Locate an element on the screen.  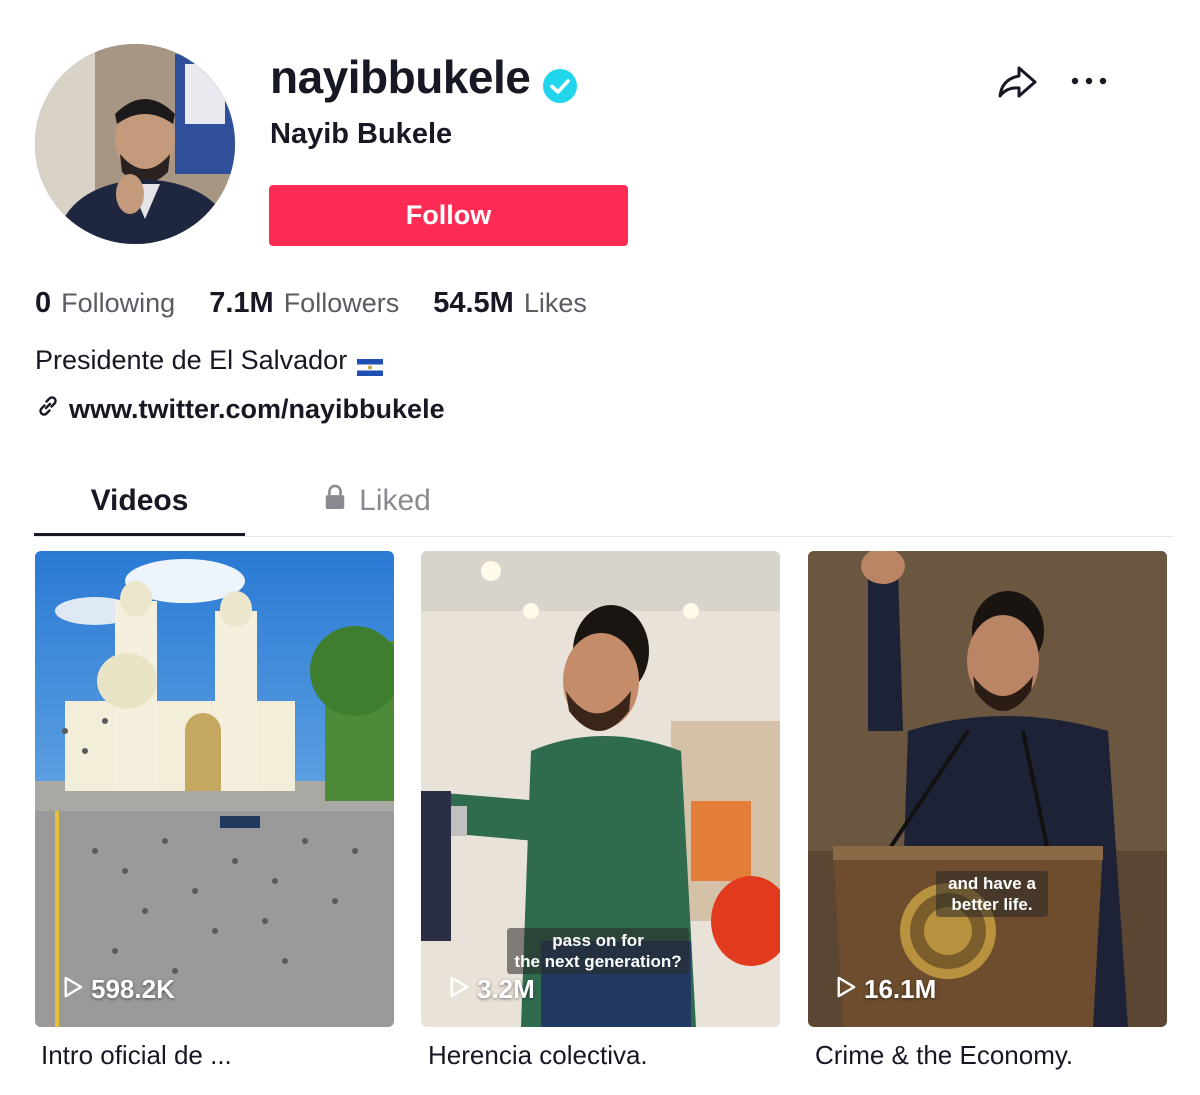
stat-label: Followers is located at coordinates (341, 303).